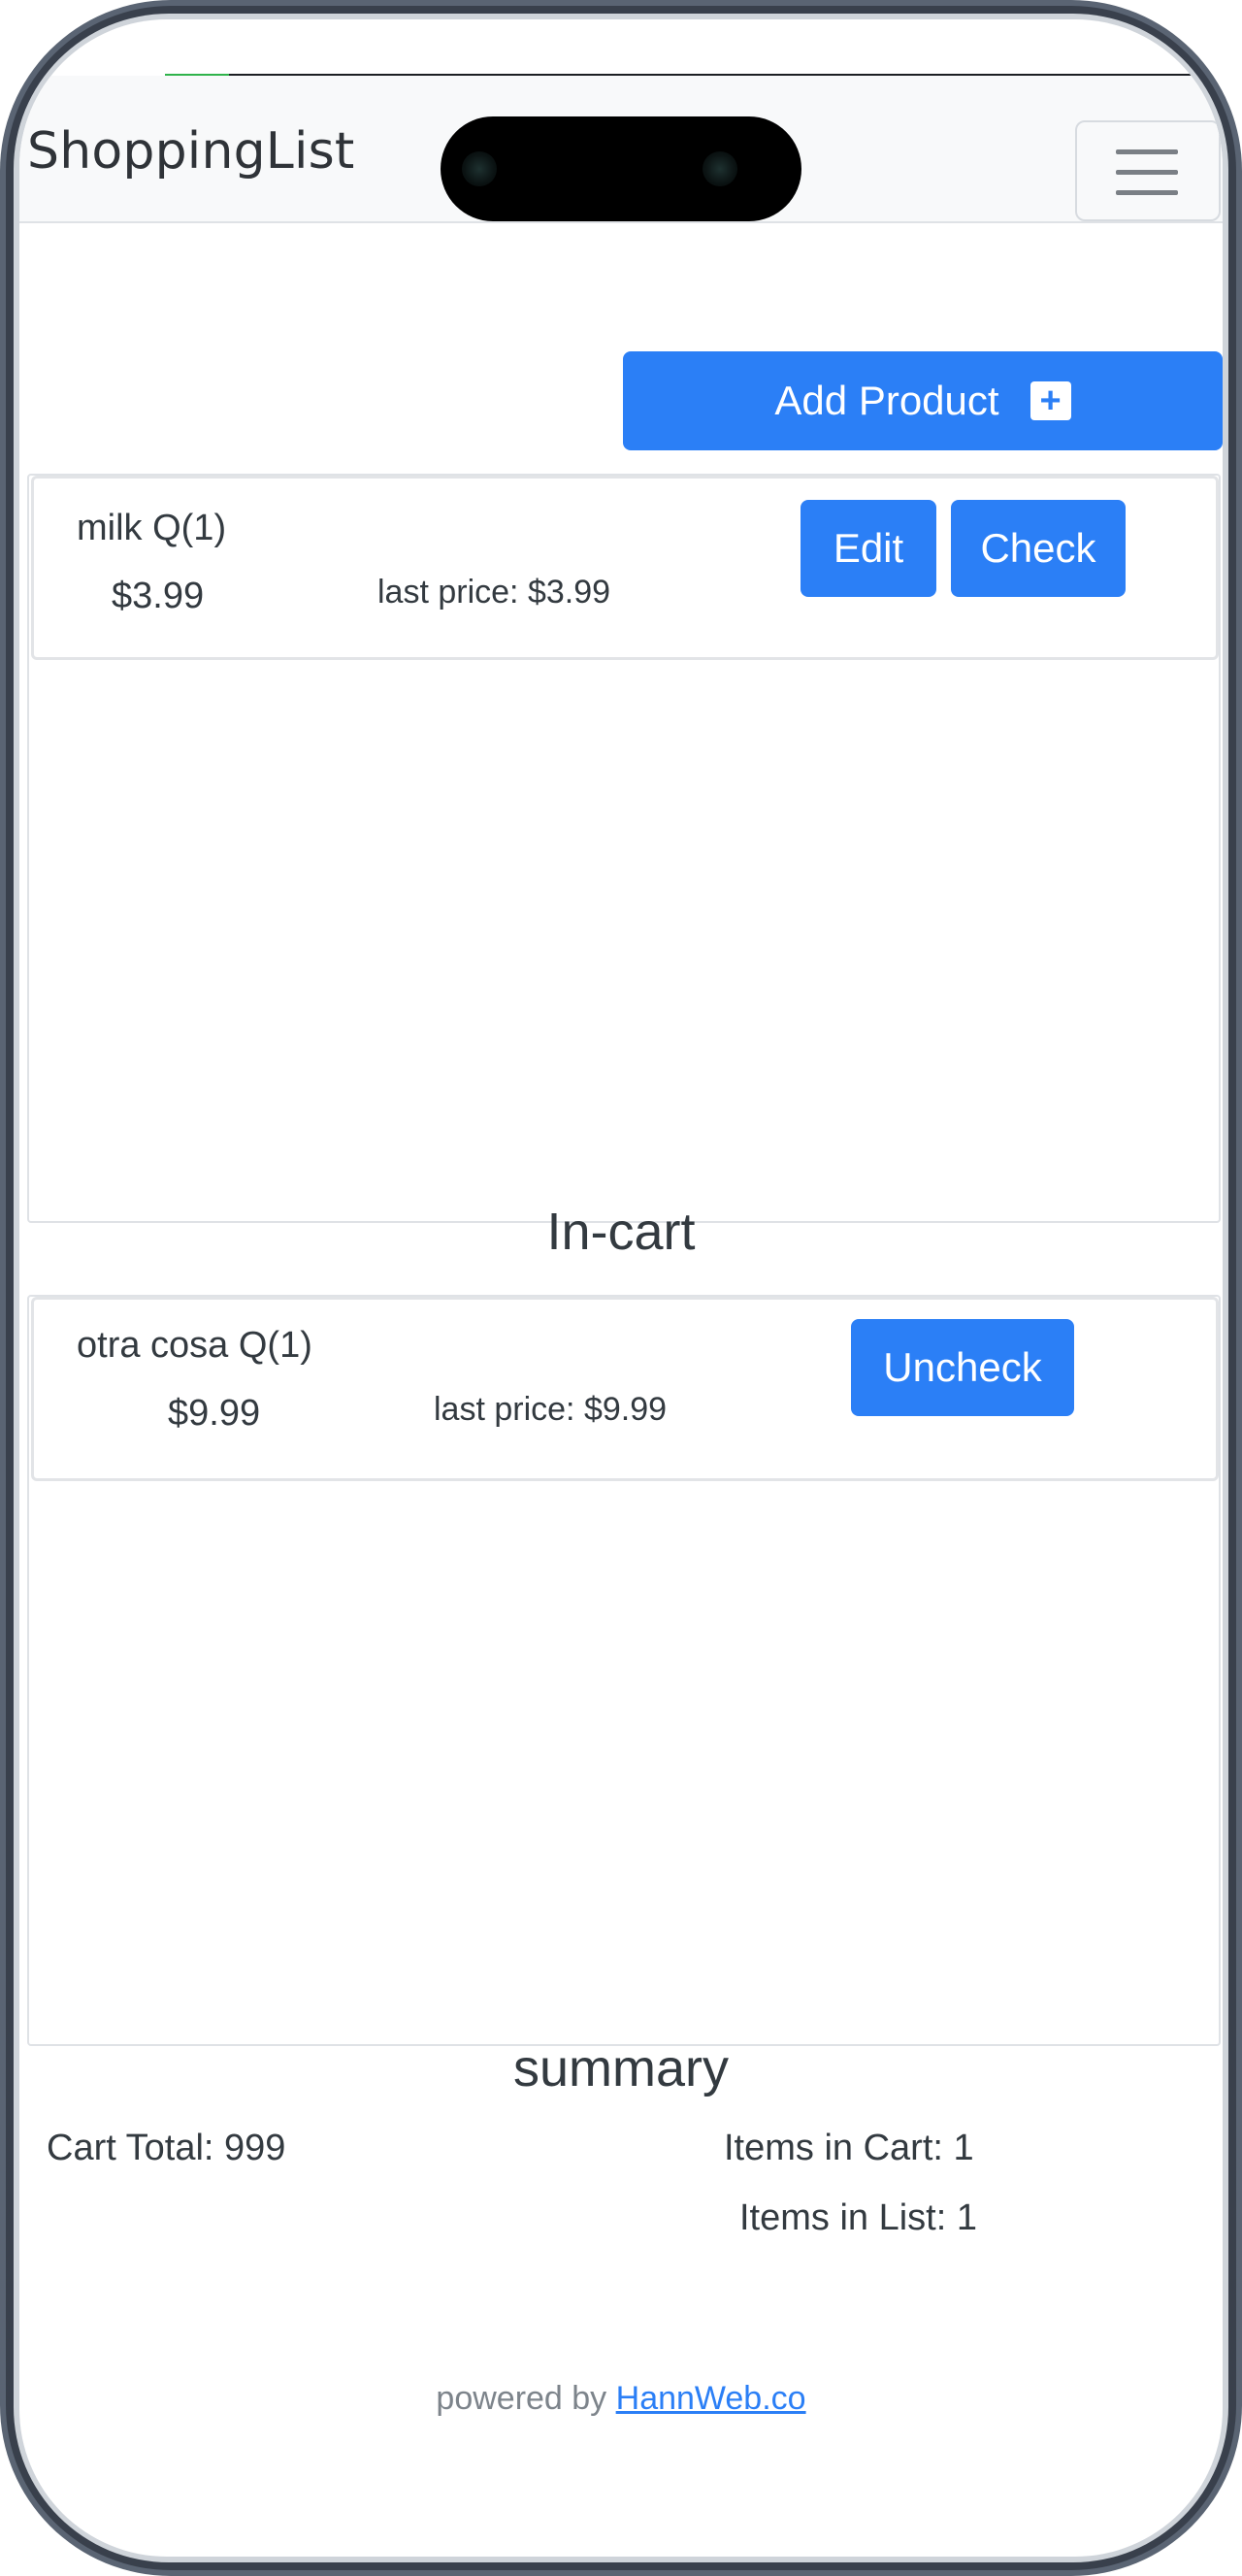  Describe the element at coordinates (494, 592) in the screenshot. I see `item-last-price: last price: $3.99` at that location.